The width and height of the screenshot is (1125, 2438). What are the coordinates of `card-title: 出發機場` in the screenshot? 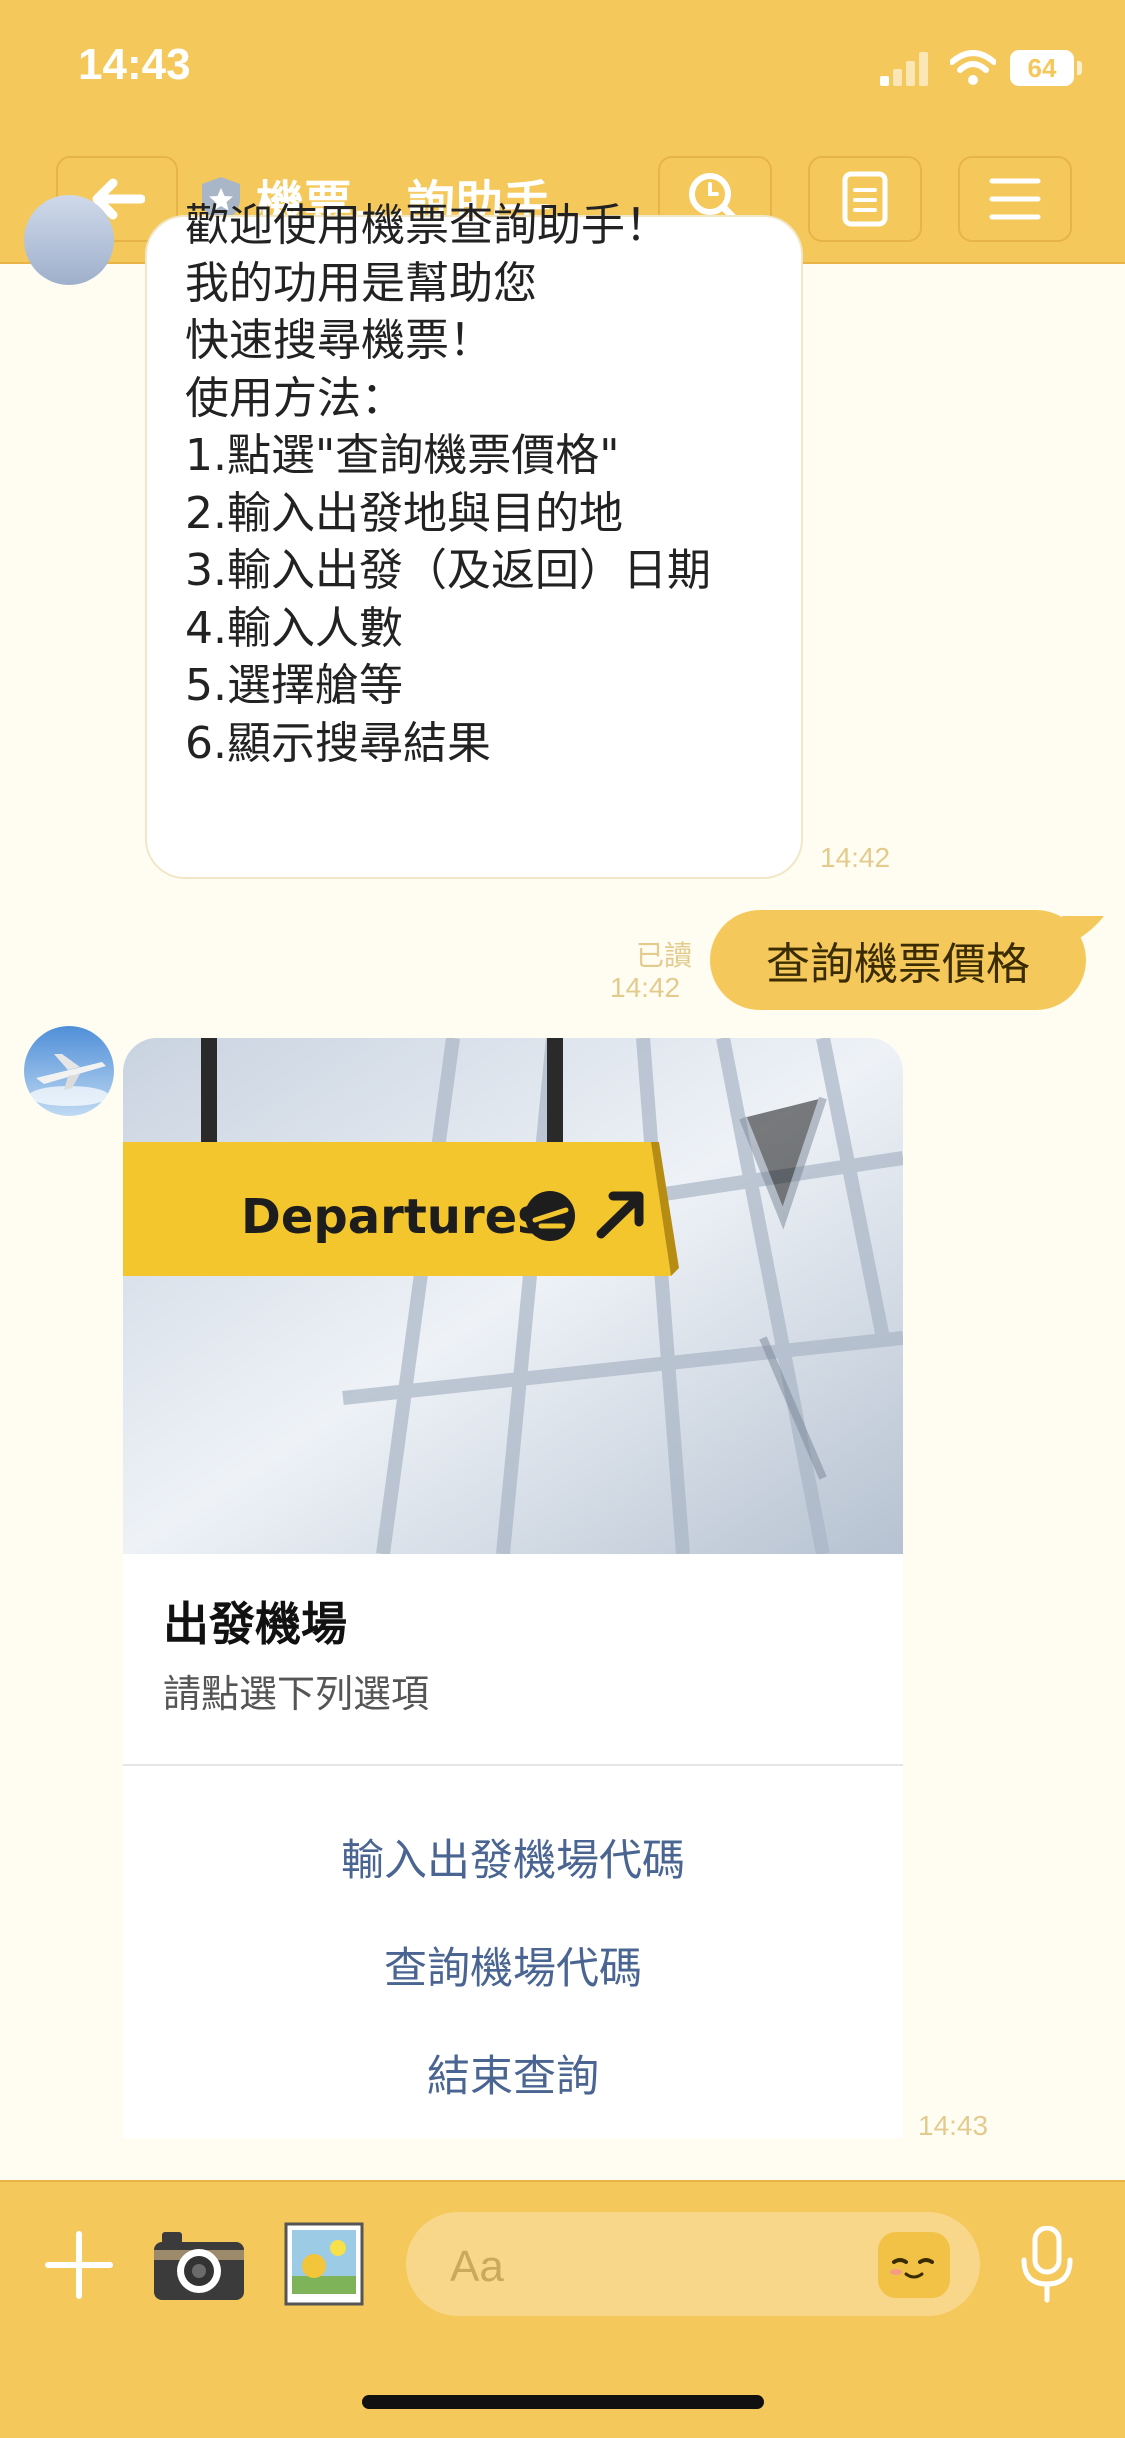 It's located at (255, 1624).